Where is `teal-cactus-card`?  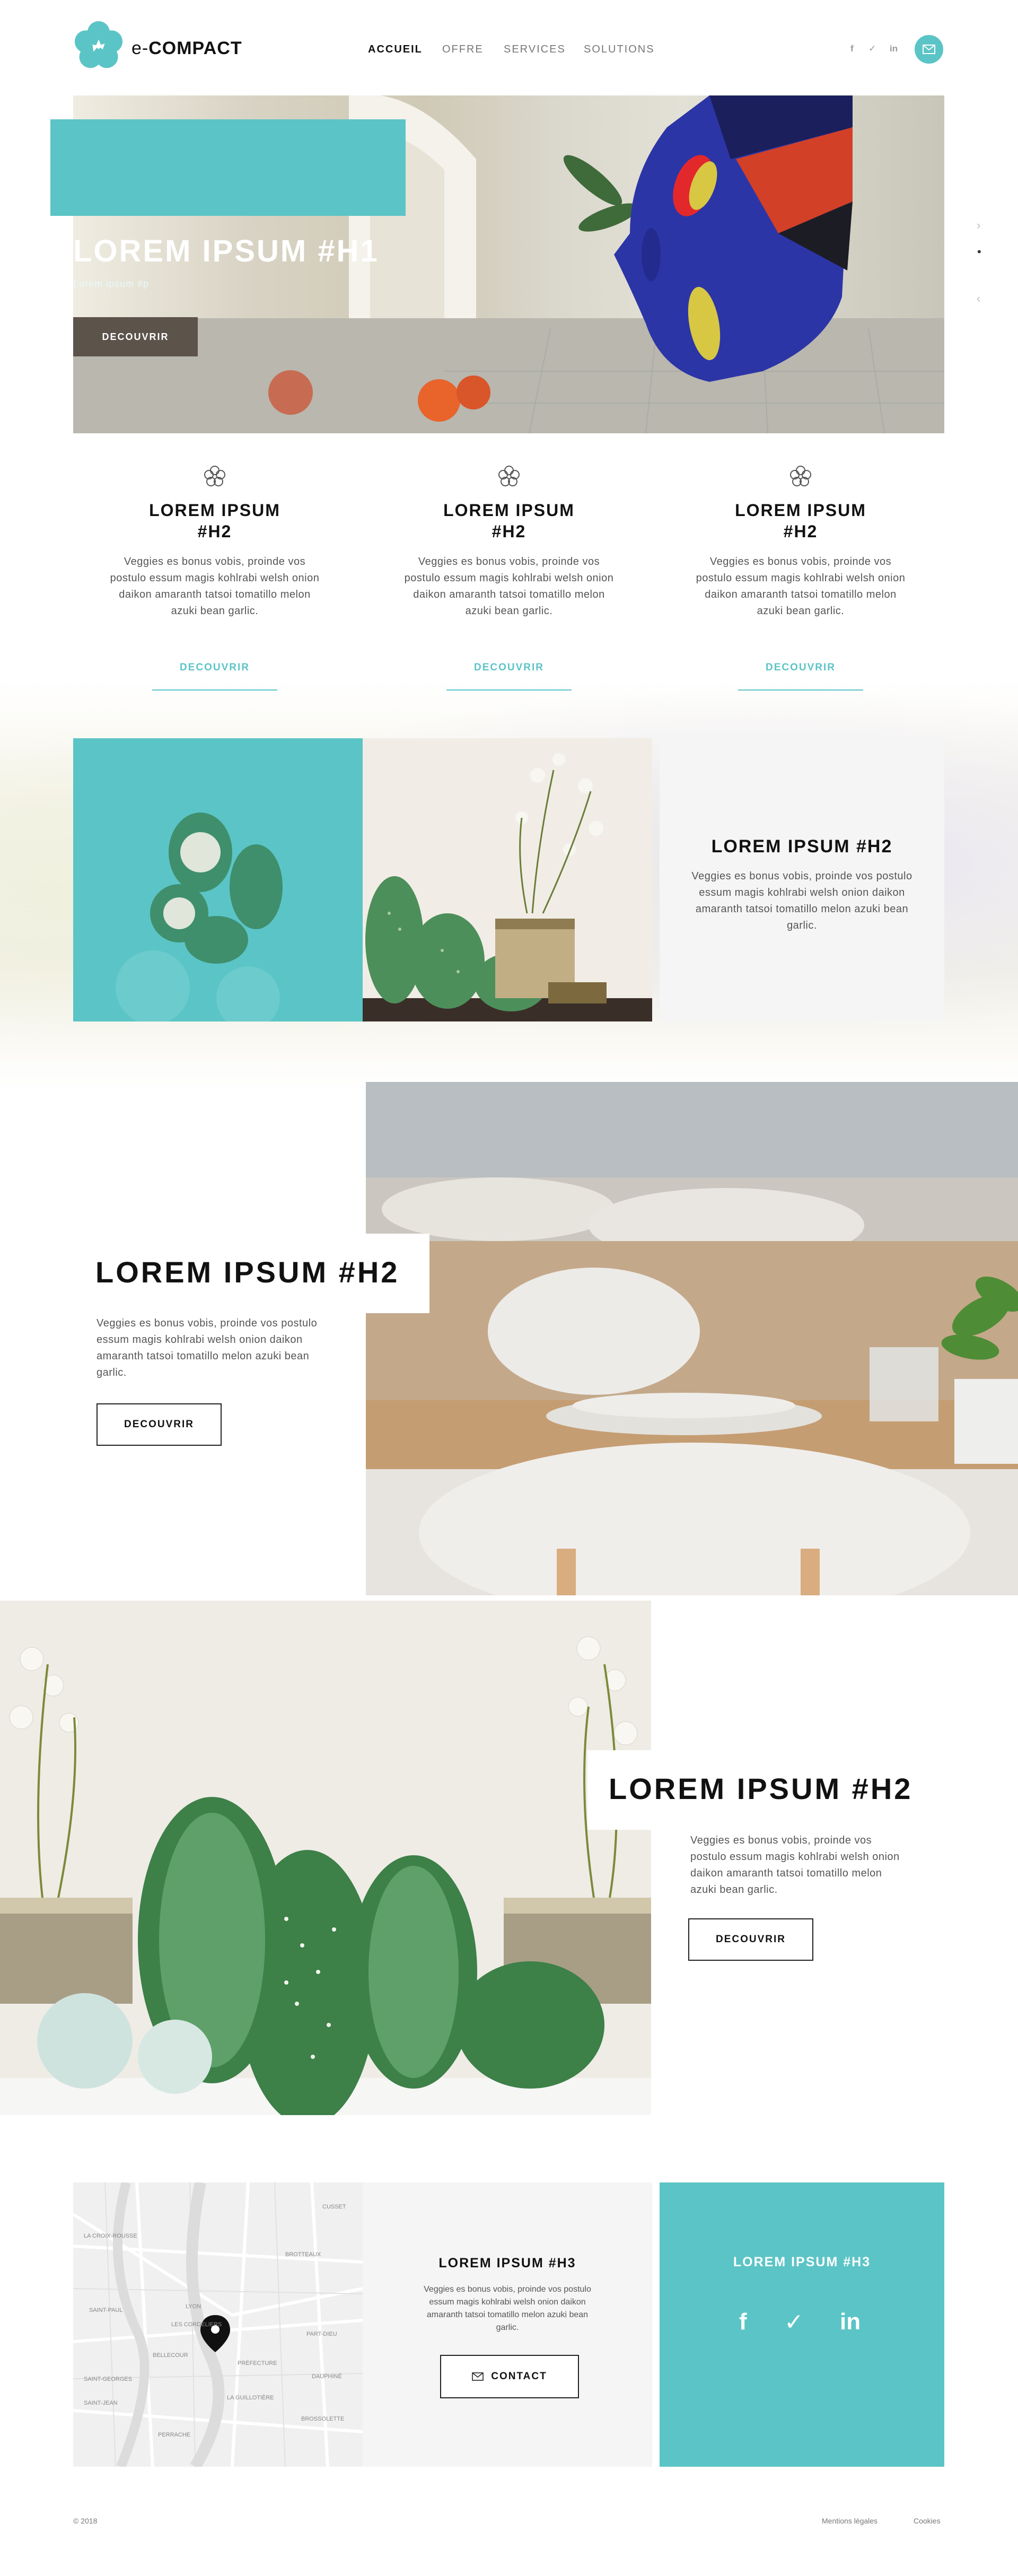 teal-cactus-card is located at coordinates (218, 879).